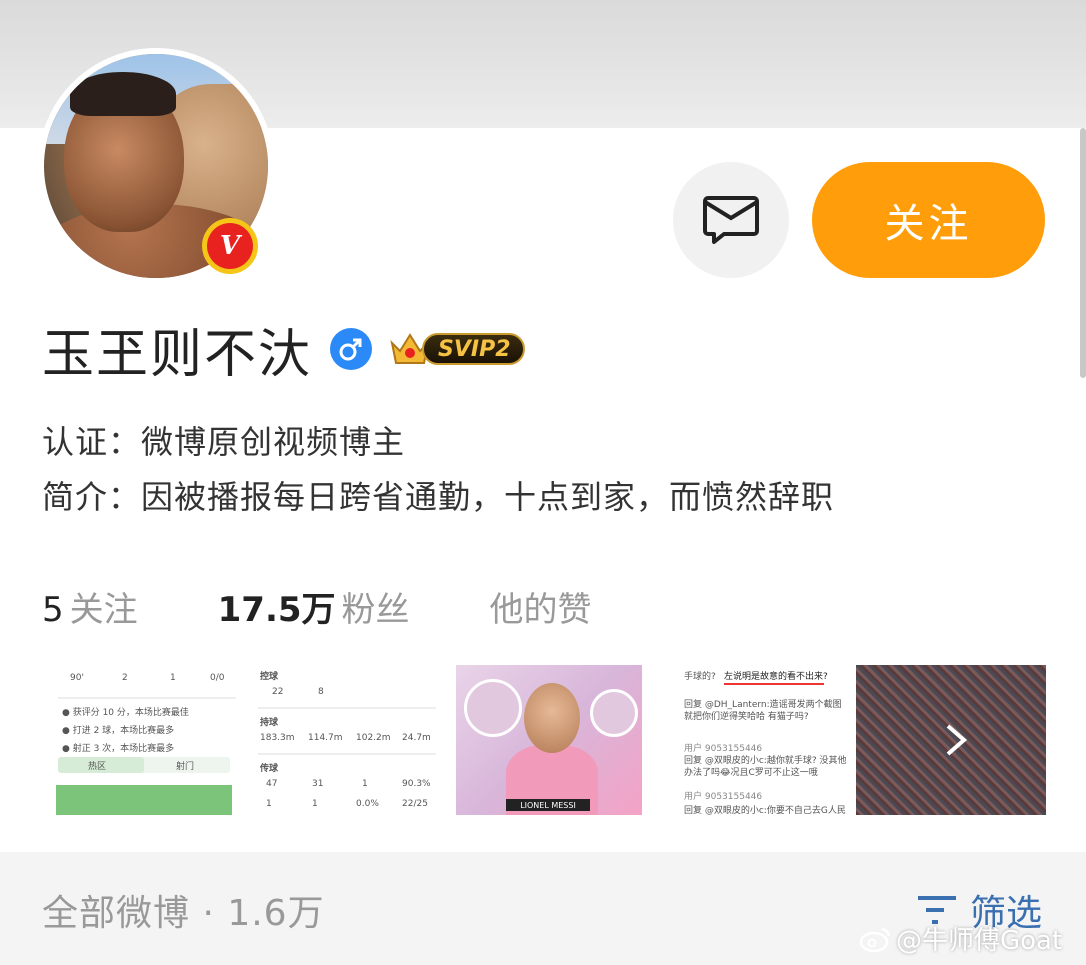 Image resolution: width=1086 pixels, height=965 pixels. I want to click on bio-line: 简介：因被播报每日跨省通勤，十点到家，而愤然辞职, so click(438, 497).